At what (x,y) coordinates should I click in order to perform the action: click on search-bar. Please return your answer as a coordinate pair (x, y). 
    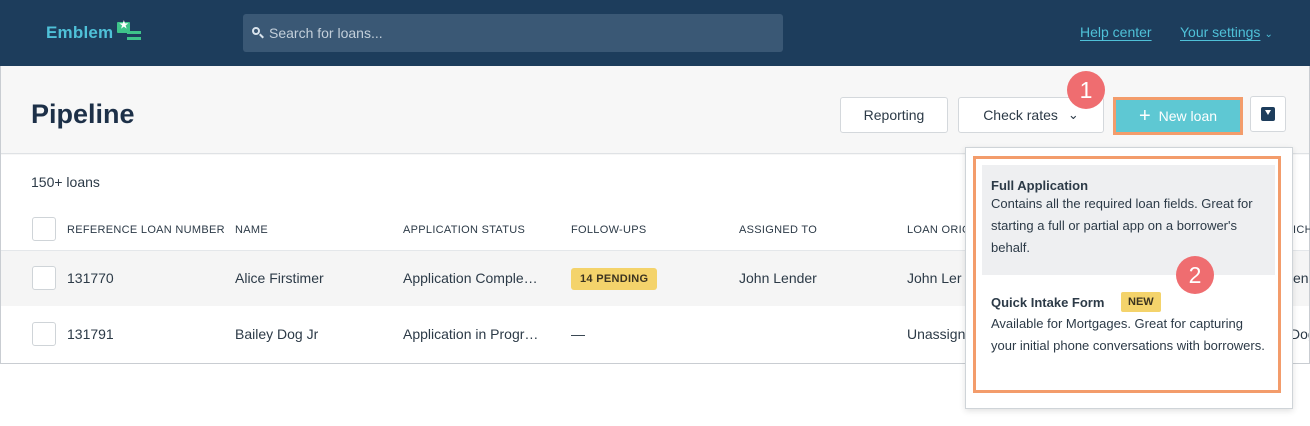
    Looking at the image, I should click on (513, 33).